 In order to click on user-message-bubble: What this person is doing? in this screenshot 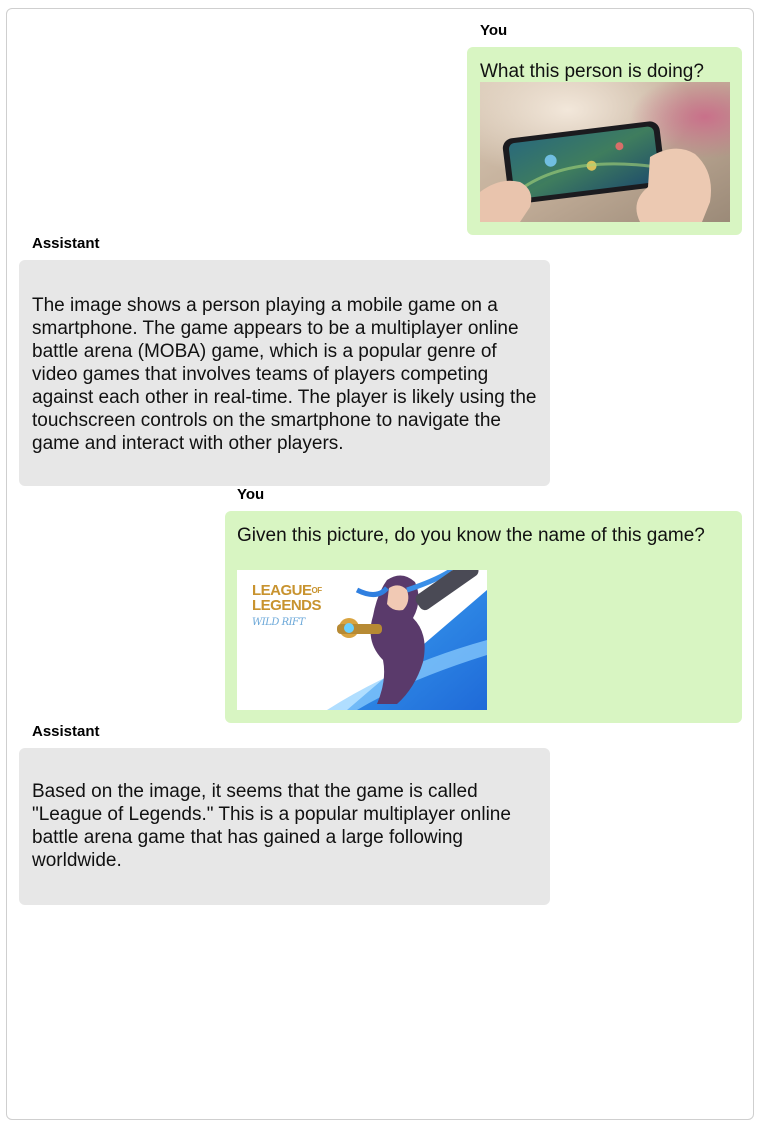, I will do `click(604, 141)`.